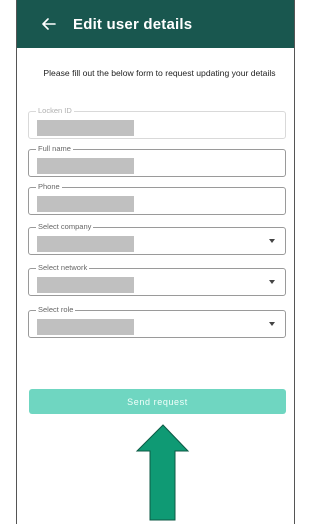  Describe the element at coordinates (49, 187) in the screenshot. I see `phone-label: Phone` at that location.